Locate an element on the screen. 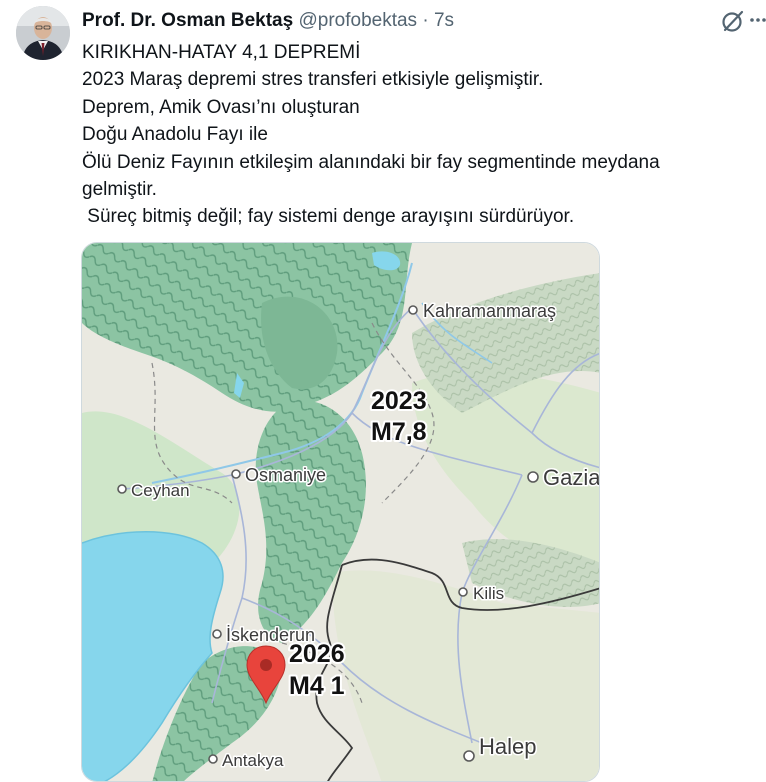 The image size is (766, 782). quake-2023-year: 2023 is located at coordinates (399, 401).